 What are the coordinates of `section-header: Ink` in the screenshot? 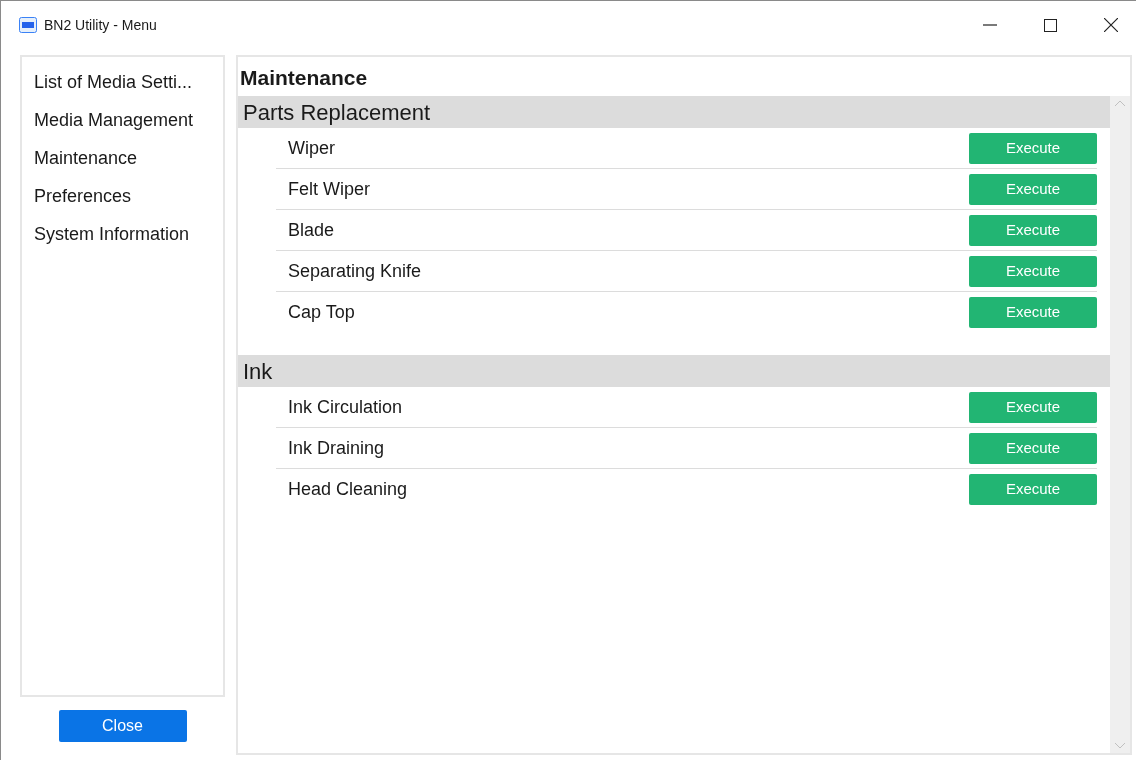 It's located at (674, 371).